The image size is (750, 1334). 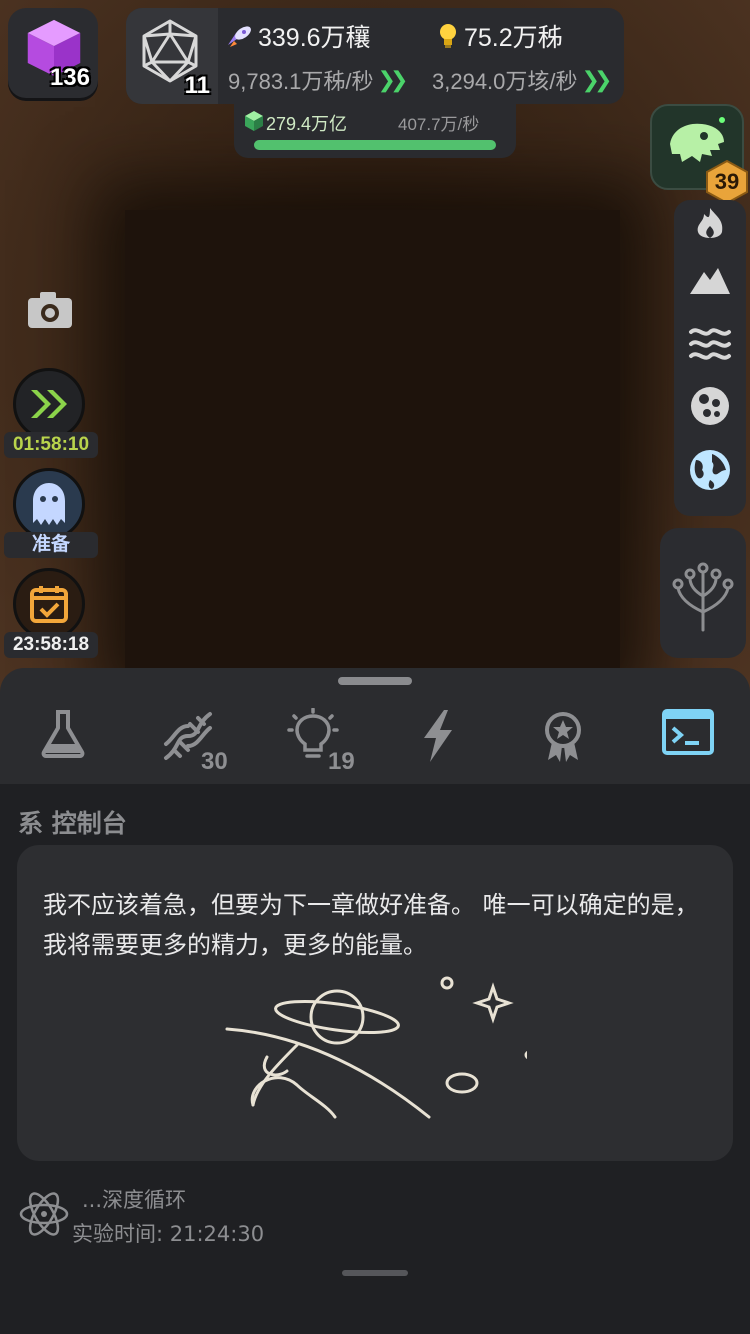 I want to click on branch-tree-icon, so click(x=703, y=597).